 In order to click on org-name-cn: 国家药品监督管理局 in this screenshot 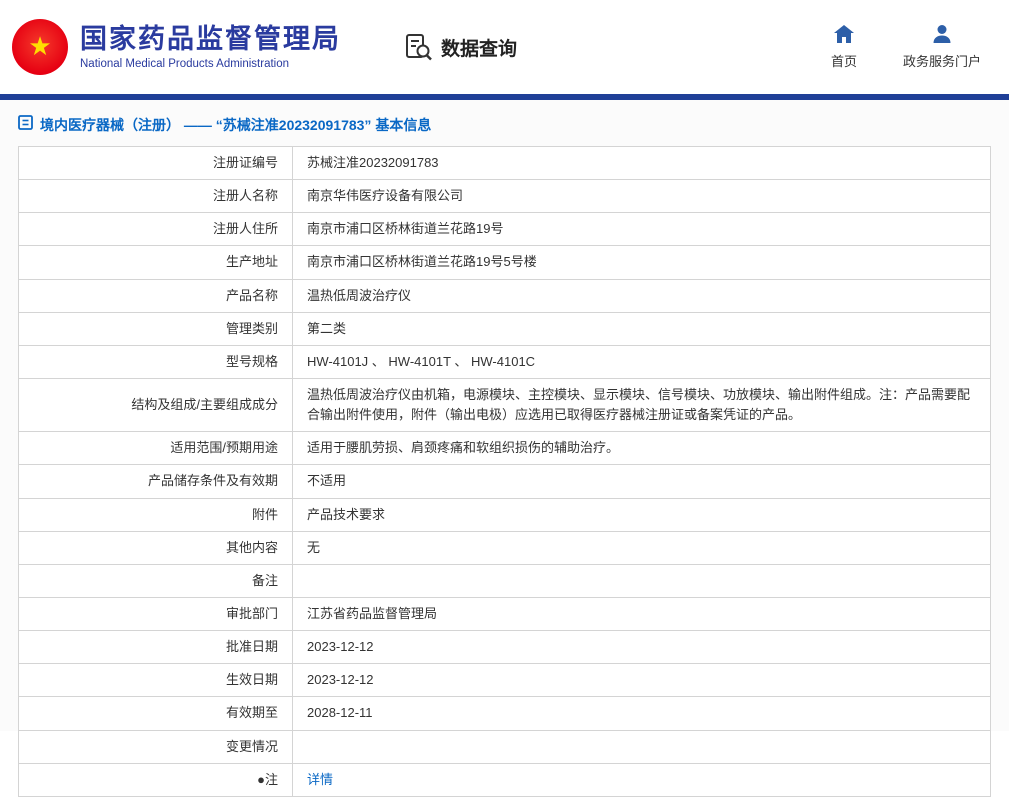, I will do `click(210, 38)`.